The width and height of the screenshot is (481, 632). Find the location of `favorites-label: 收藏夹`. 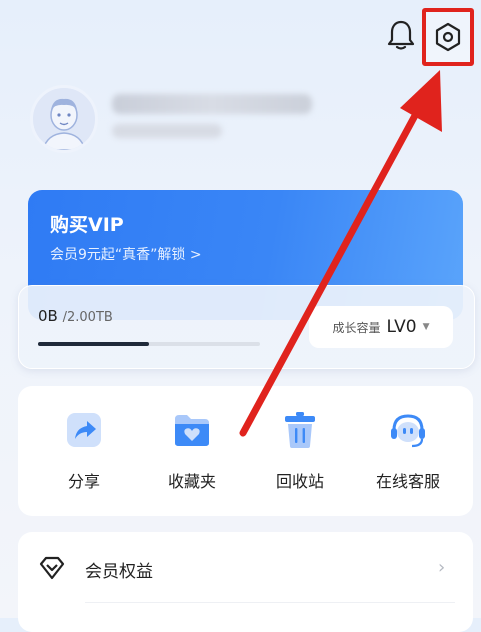

favorites-label: 收藏夹 is located at coordinates (191, 481).